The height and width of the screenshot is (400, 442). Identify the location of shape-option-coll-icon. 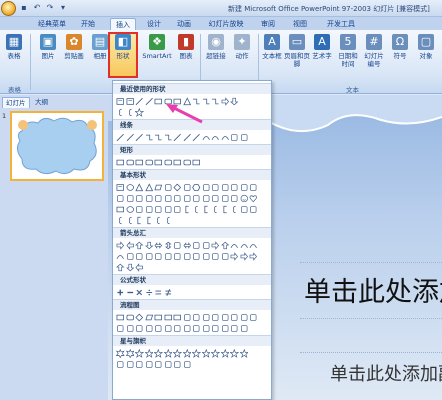
(158, 328).